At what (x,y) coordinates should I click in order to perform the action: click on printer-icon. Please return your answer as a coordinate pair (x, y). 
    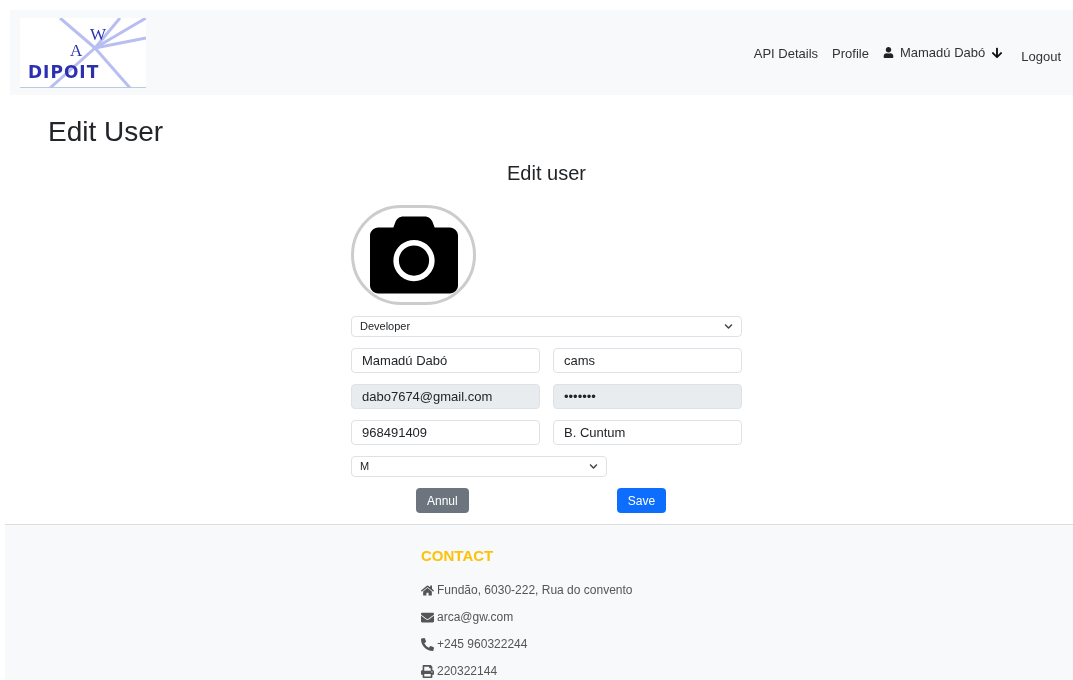
    Looking at the image, I should click on (427, 671).